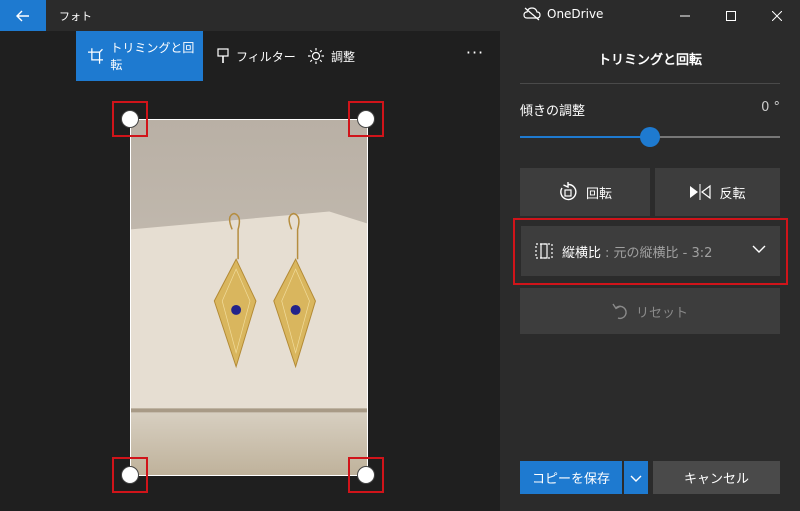  What do you see at coordinates (152, 56) in the screenshot?
I see `tab-label: トリミングと回転` at bounding box center [152, 56].